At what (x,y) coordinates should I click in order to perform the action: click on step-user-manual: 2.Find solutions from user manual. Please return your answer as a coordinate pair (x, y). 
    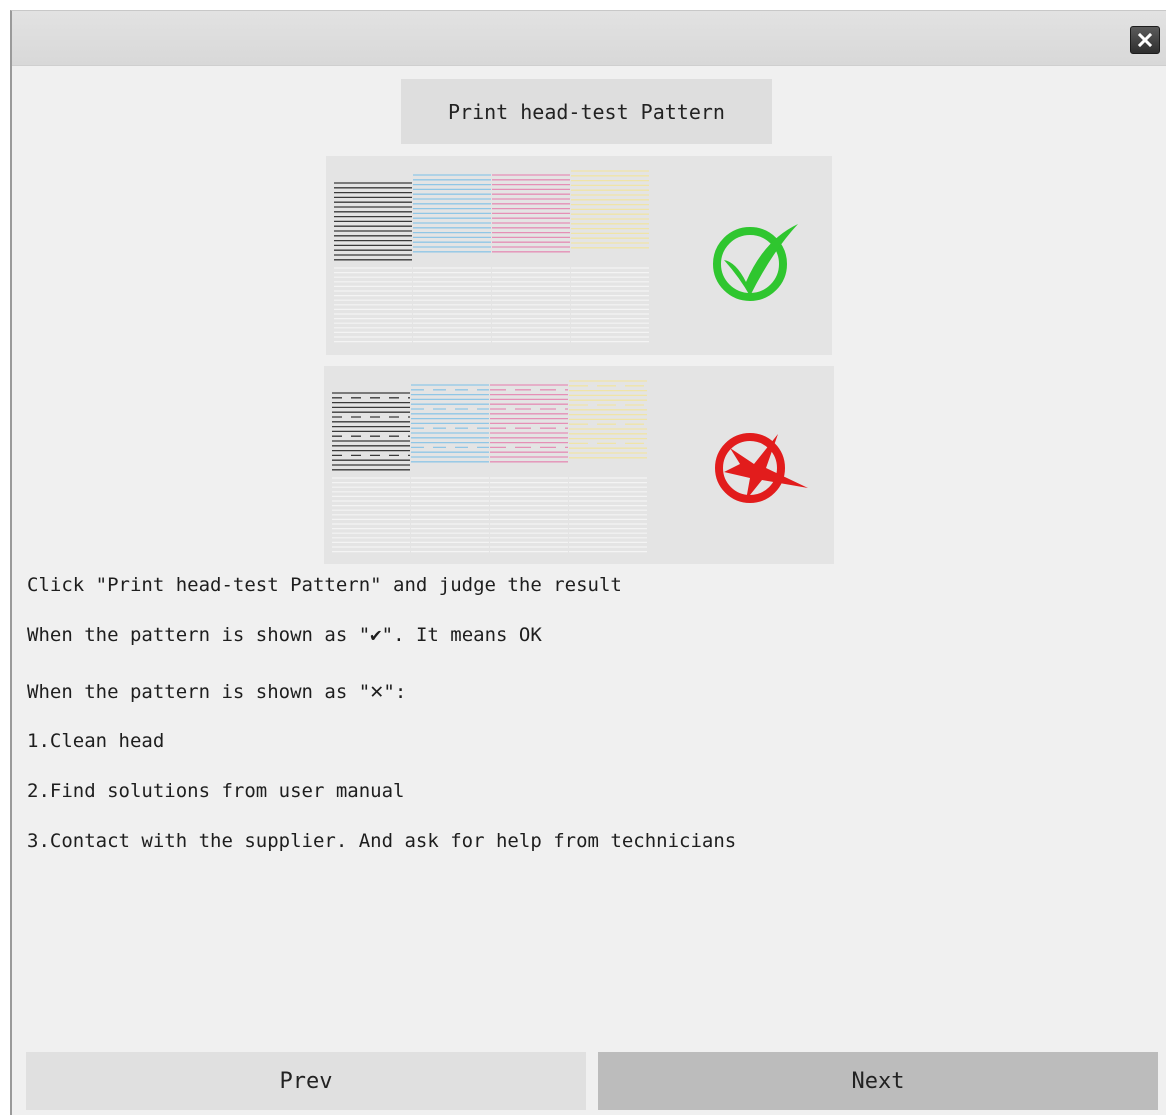
    Looking at the image, I should click on (216, 791).